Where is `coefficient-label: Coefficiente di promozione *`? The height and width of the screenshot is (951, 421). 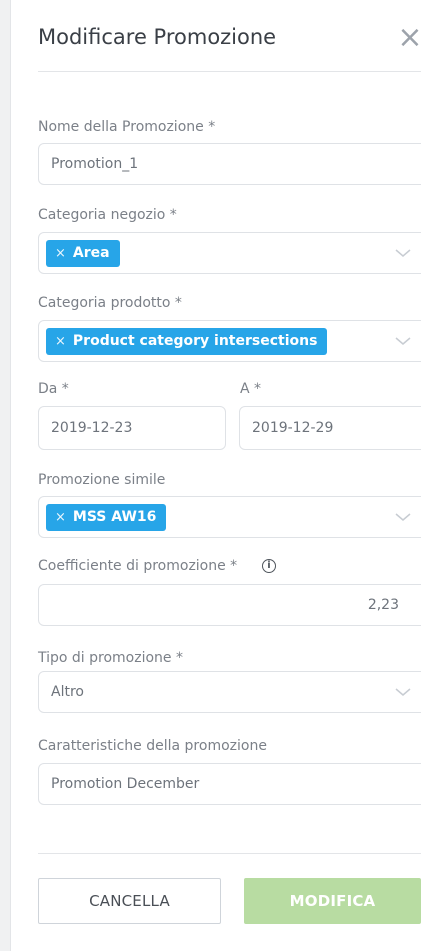
coefficient-label: Coefficiente di promozione * is located at coordinates (138, 566).